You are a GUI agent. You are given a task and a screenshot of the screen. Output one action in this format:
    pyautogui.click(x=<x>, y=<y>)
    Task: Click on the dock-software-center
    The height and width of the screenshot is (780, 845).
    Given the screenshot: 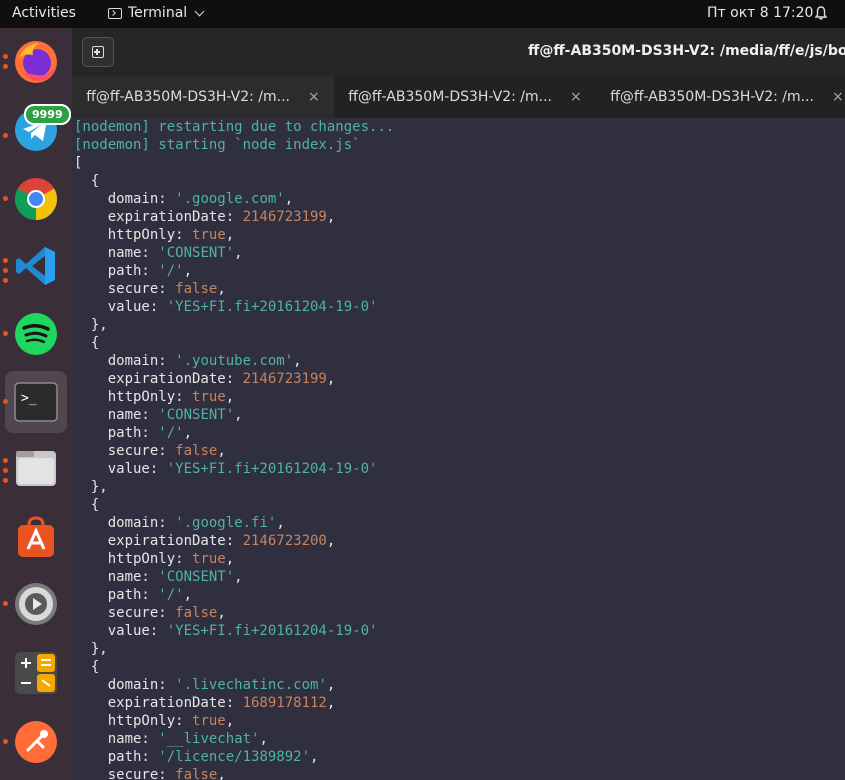 What is the action you would take?
    pyautogui.click(x=36, y=537)
    